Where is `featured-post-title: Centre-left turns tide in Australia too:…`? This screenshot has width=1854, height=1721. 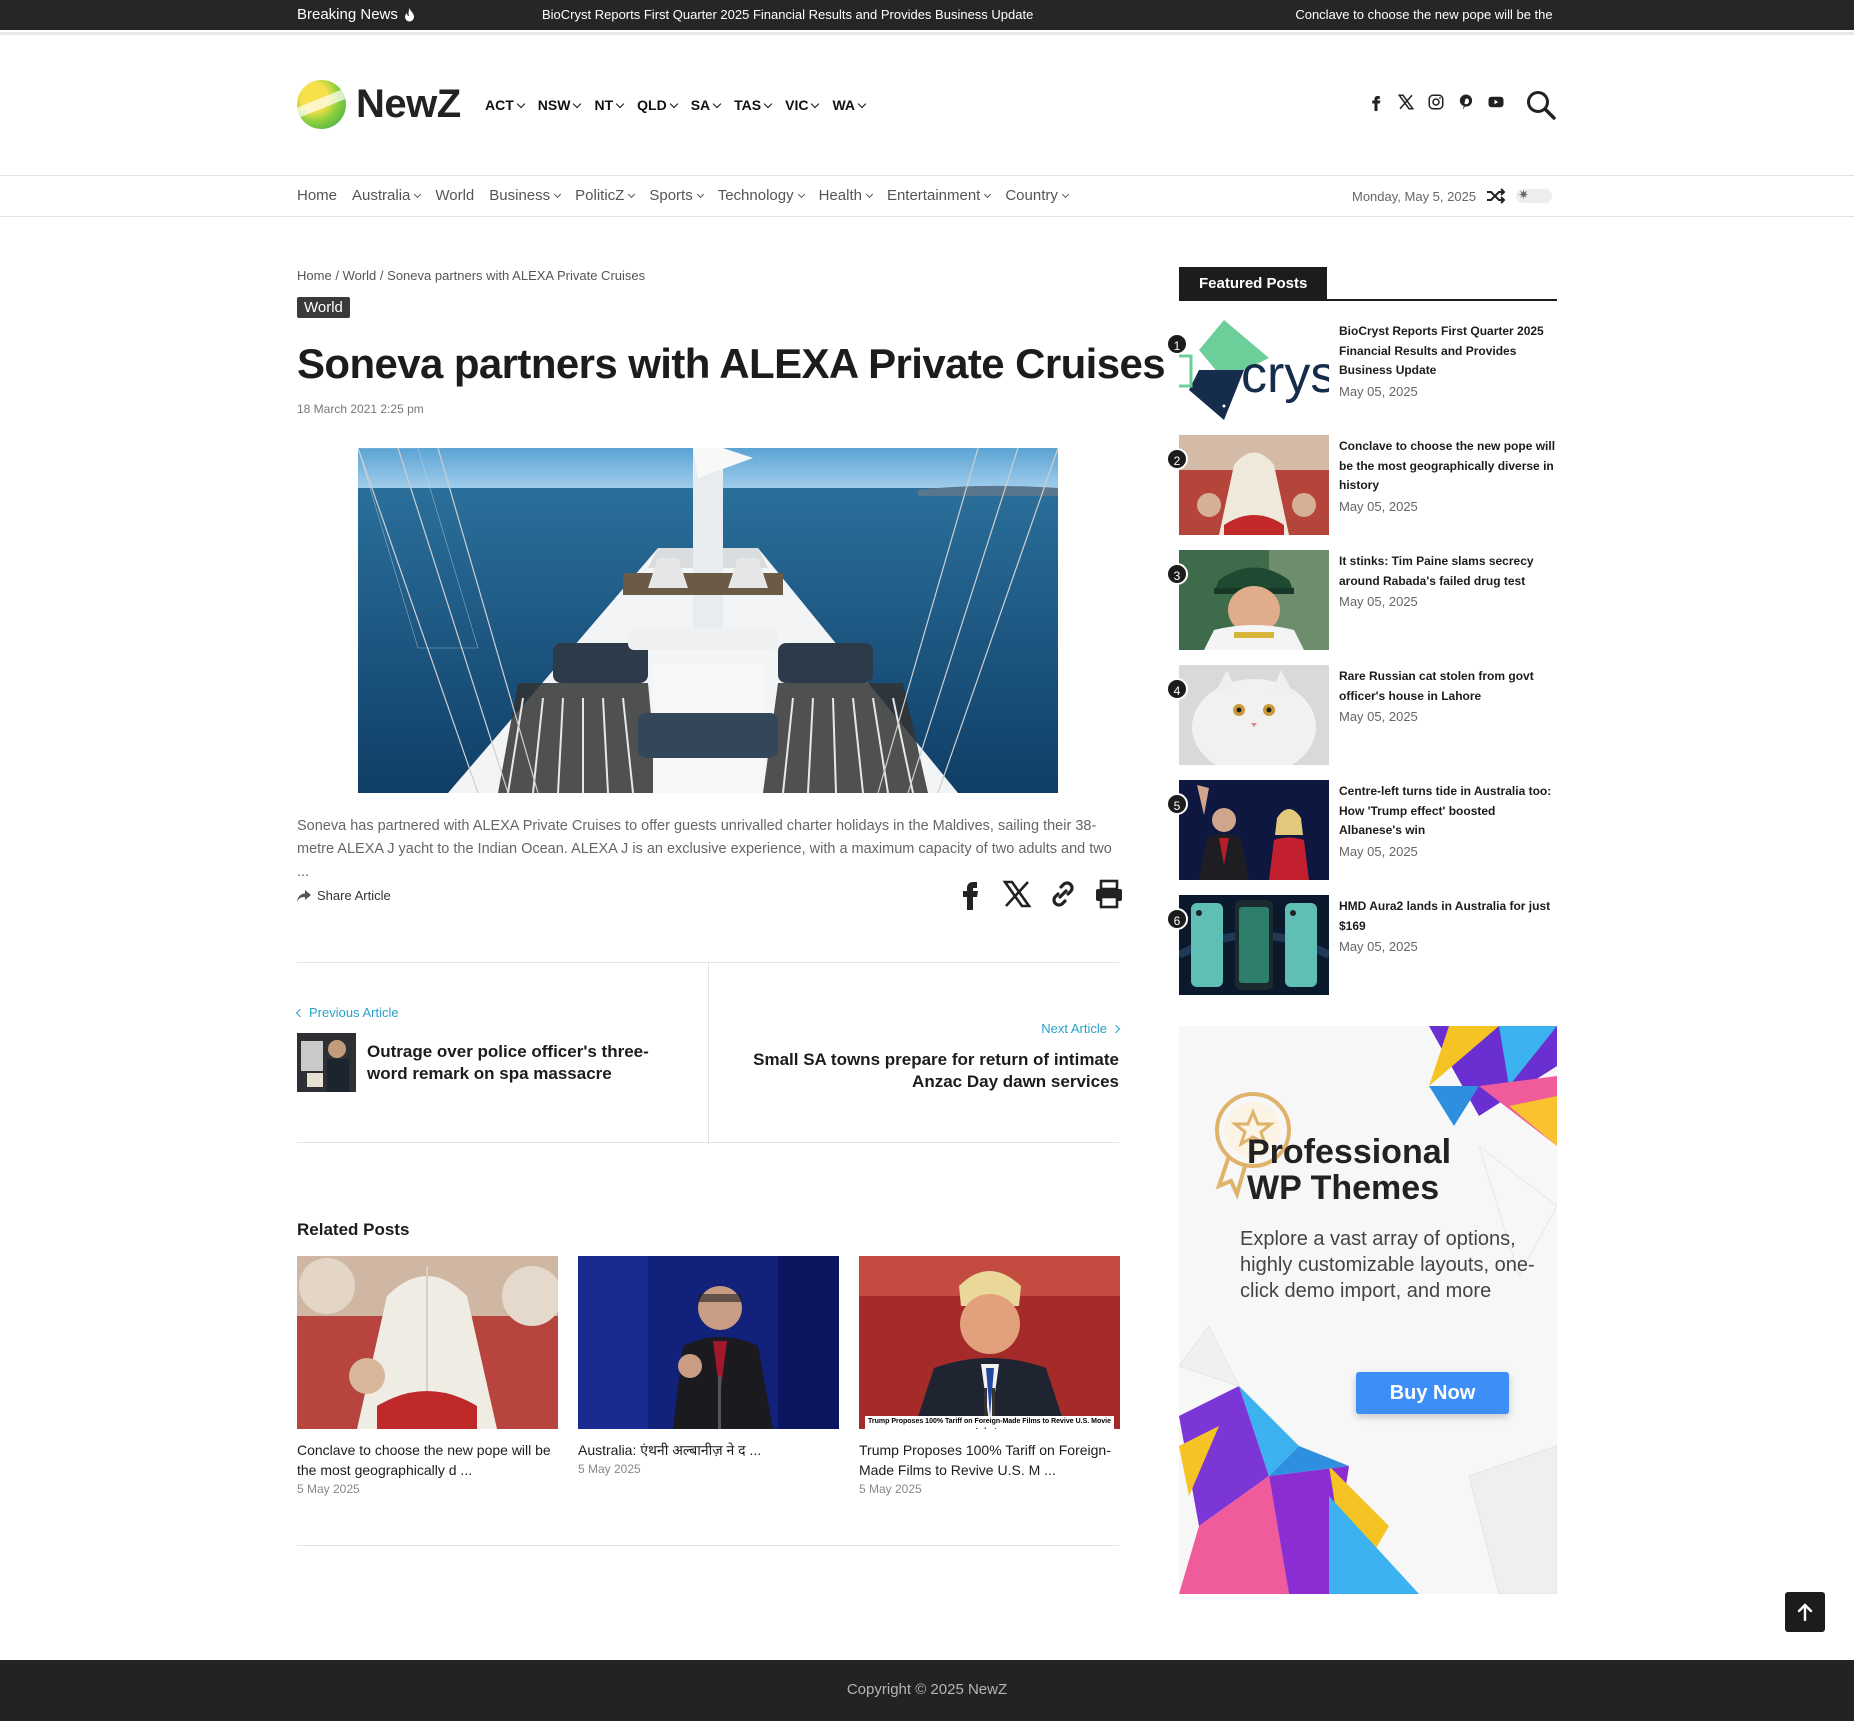
featured-post-title: Centre-left turns tide in Australia too:… is located at coordinates (1448, 811).